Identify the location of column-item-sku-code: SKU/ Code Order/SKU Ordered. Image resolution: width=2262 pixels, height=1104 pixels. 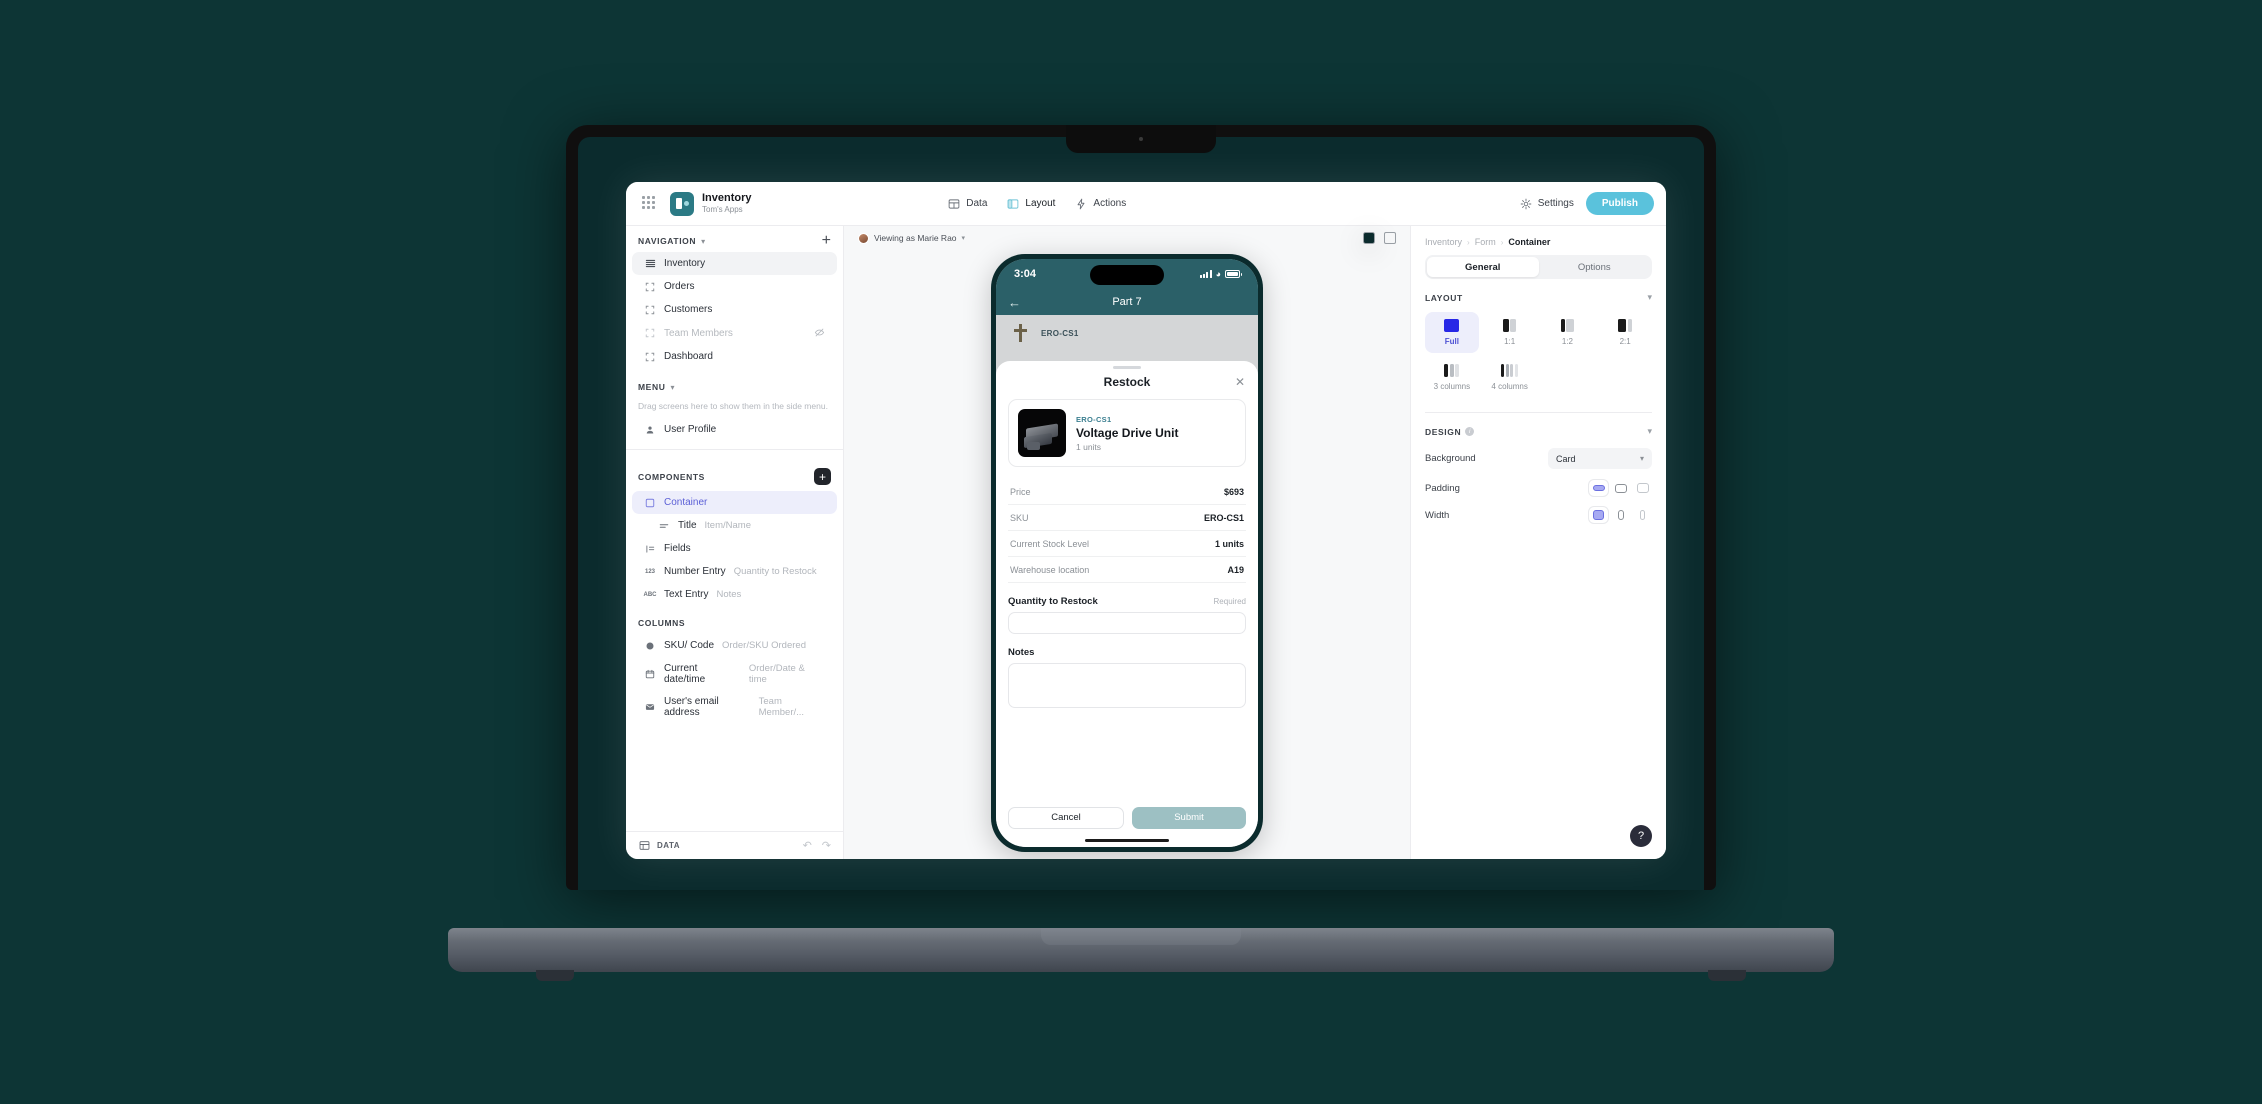
(734, 645).